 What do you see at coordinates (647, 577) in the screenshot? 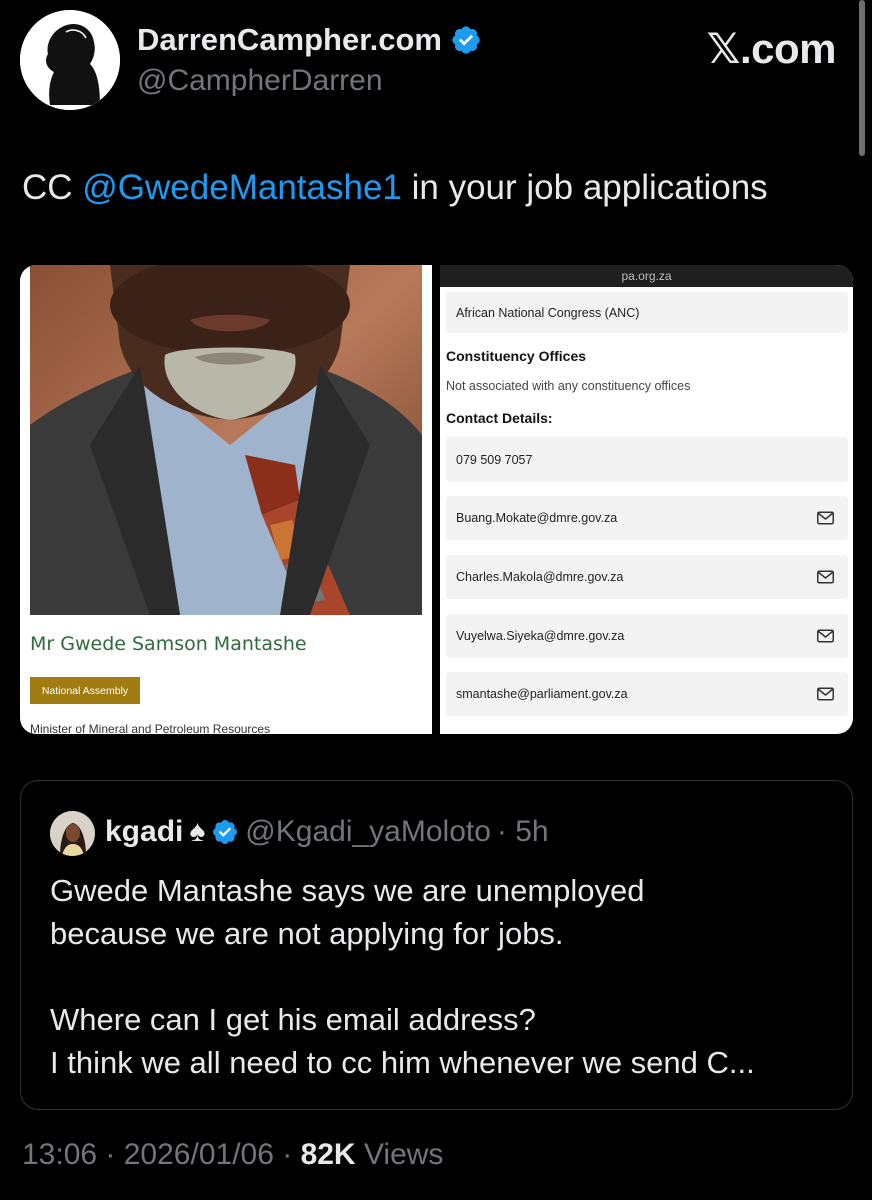
I see `email-row: Charles.Makola@dmre.gov.za` at bounding box center [647, 577].